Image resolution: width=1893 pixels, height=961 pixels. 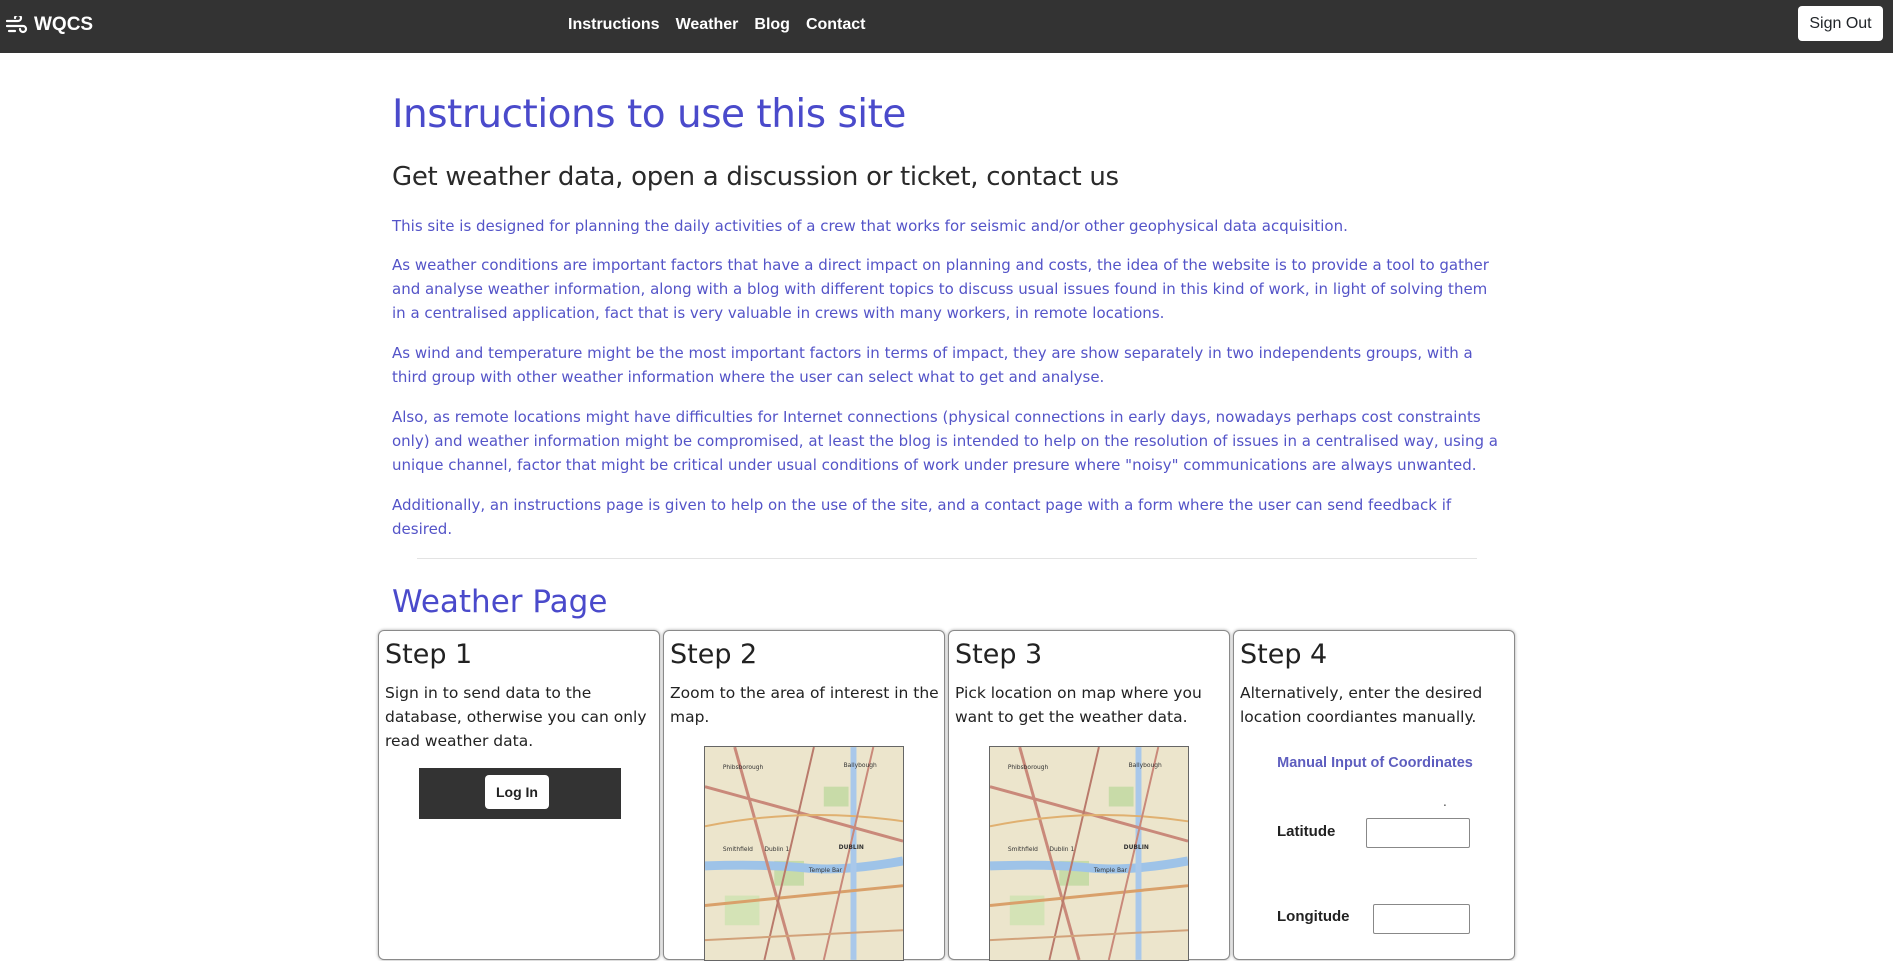 What do you see at coordinates (649, 114) in the screenshot?
I see `page-title: Instructions to use this site` at bounding box center [649, 114].